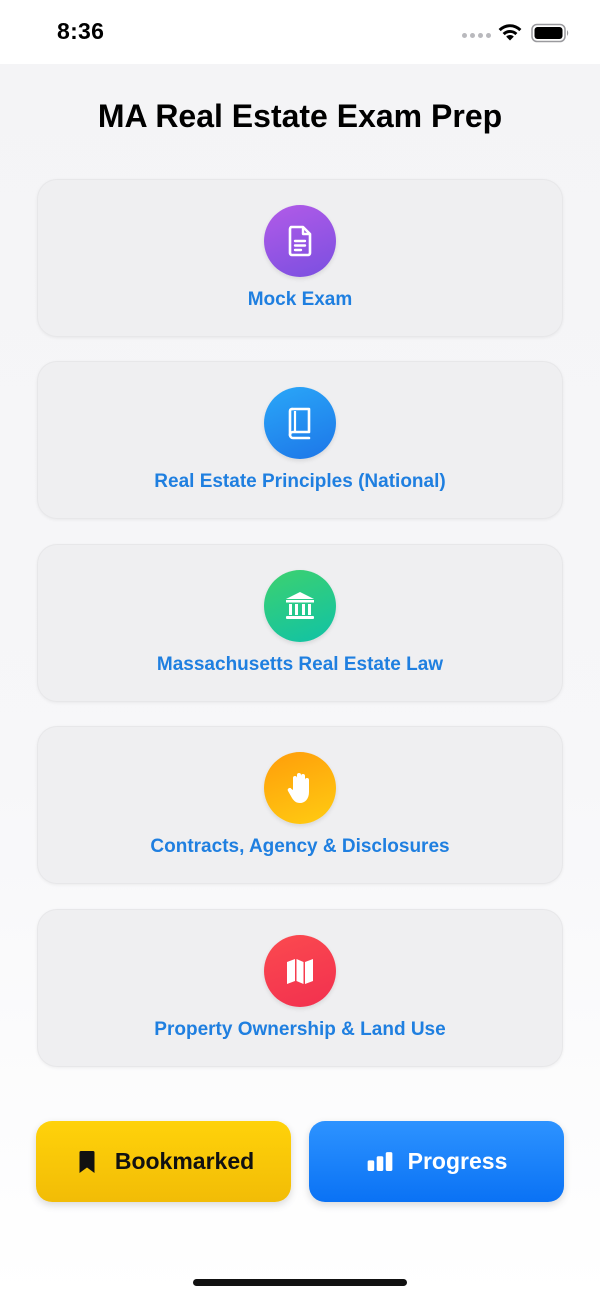  I want to click on category-card-real-estate-principles: Real Estate Principles (National), so click(300, 440).